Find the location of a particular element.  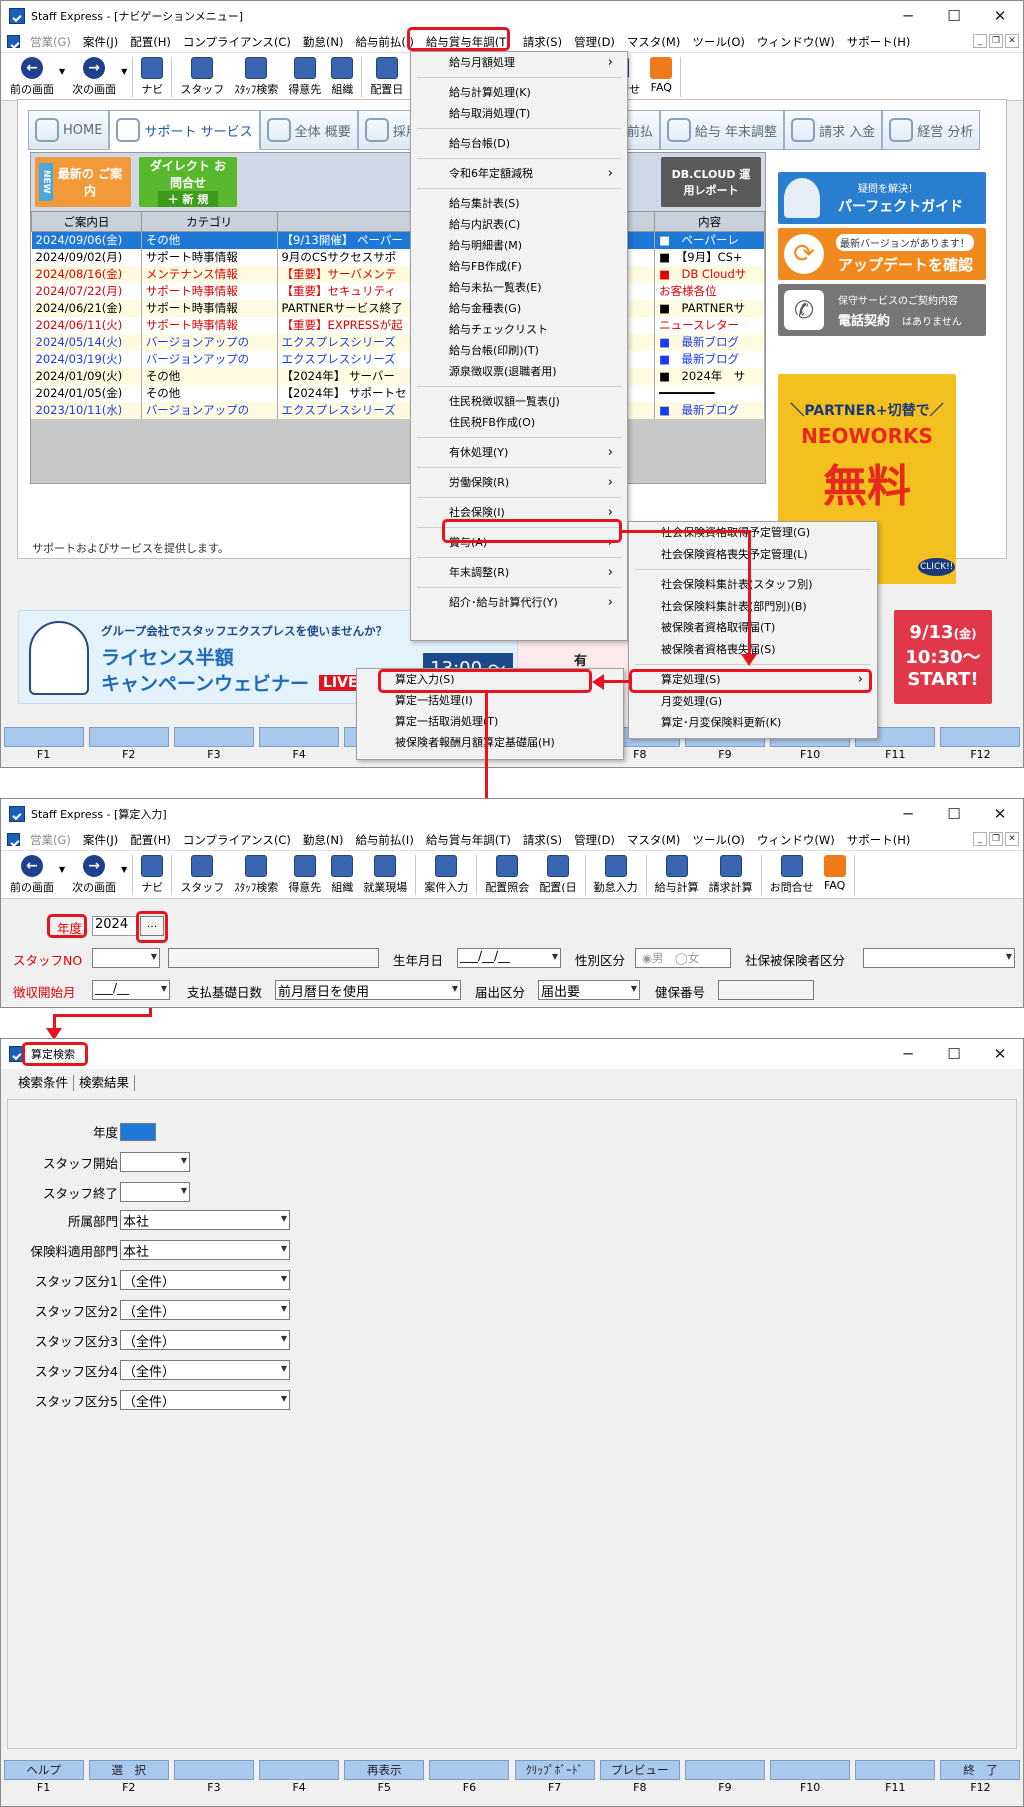

menu-item: 算定一括取消処理(T) is located at coordinates (490, 721).